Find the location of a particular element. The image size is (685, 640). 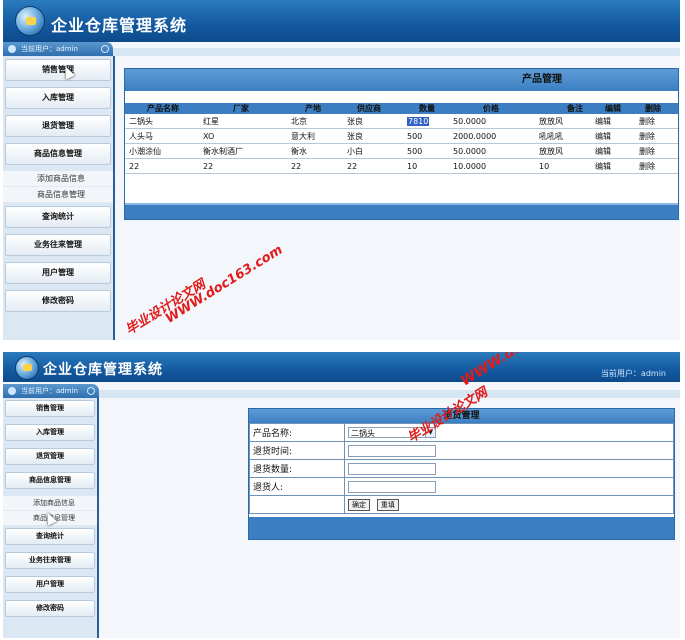

table-header-row: 产品名称 厂家 产地 供应商 数量 价格 备注 编辑 删除 is located at coordinates (401, 108).